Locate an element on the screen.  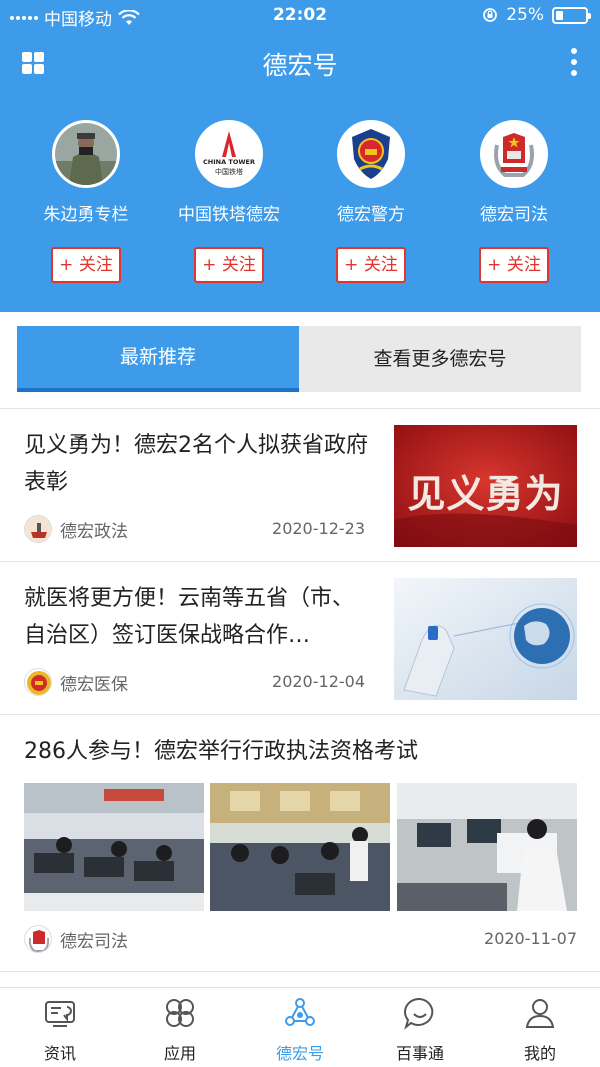
news-date: 2020-11-07 is located at coordinates (530, 938).